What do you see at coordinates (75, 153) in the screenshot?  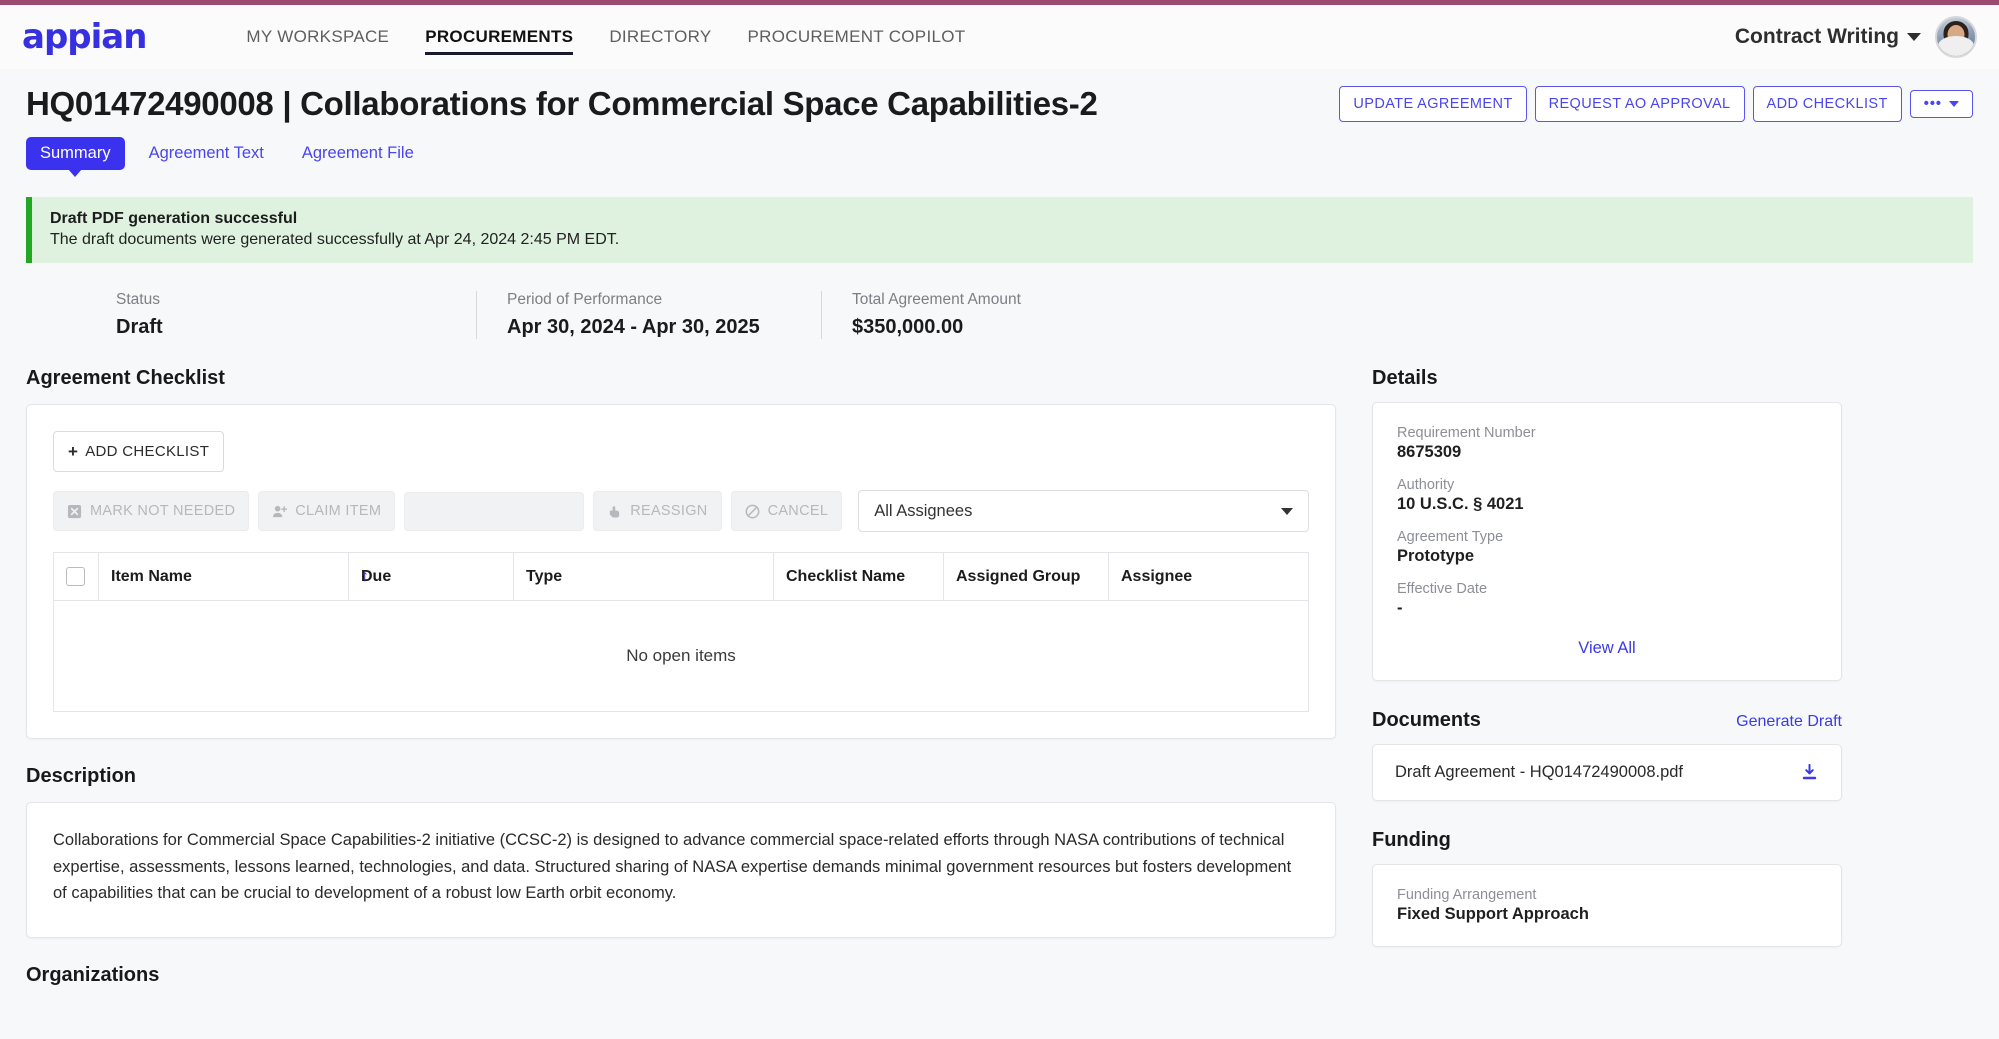 I see `tab-summary: Summary` at bounding box center [75, 153].